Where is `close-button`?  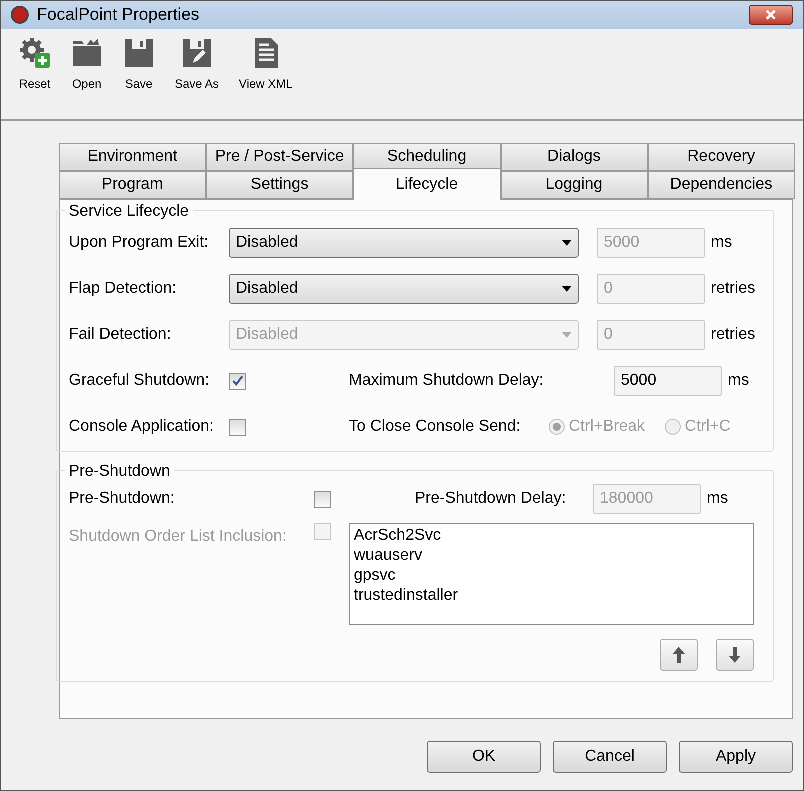 close-button is located at coordinates (771, 15).